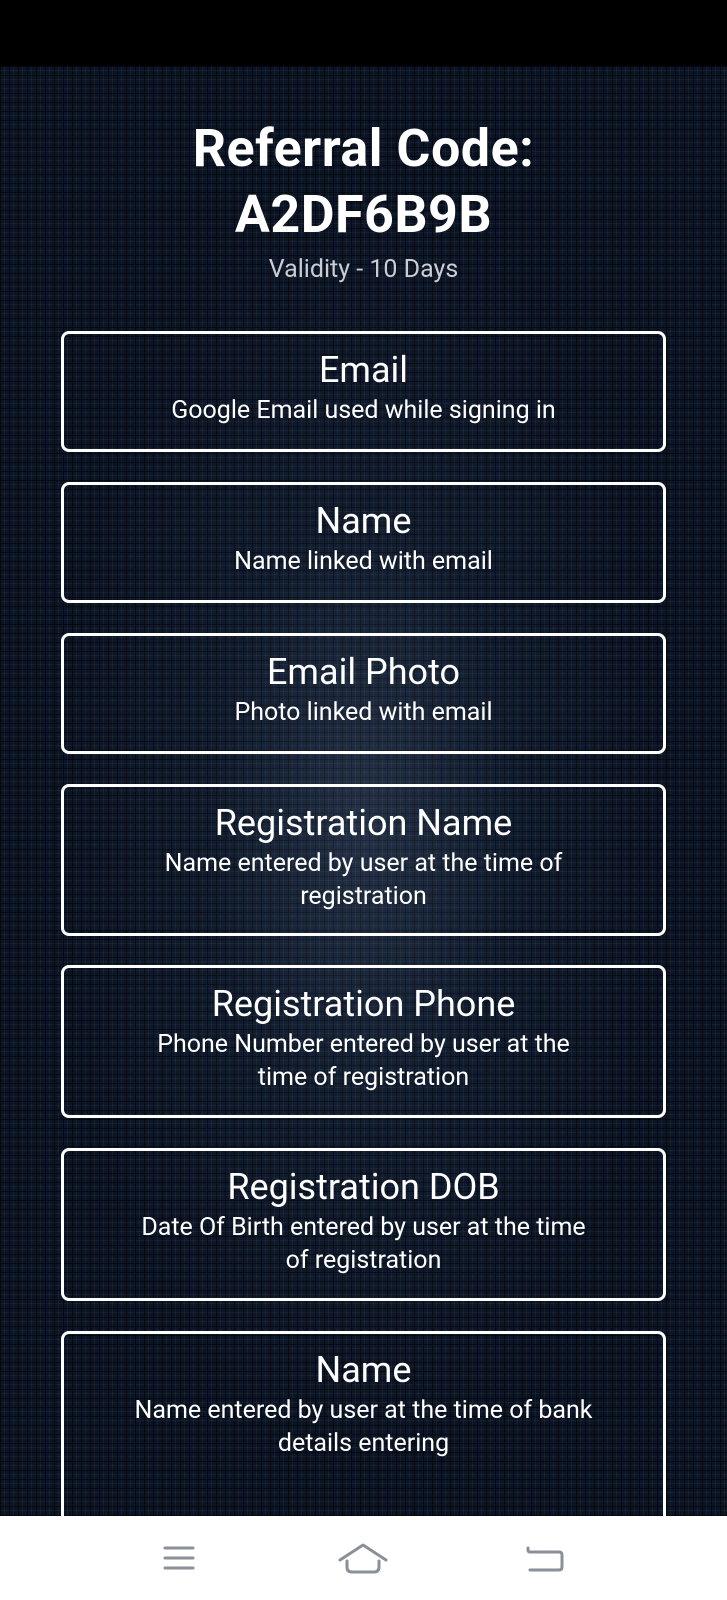 The image size is (727, 1600). I want to click on card-description-line: Name entered by user at the time of bank, so click(363, 1410).